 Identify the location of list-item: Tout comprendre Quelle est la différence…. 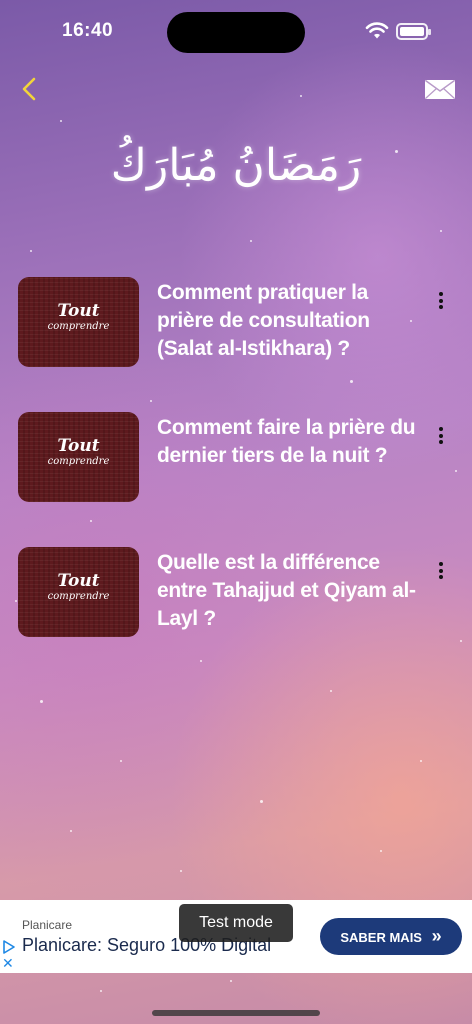
(236, 596).